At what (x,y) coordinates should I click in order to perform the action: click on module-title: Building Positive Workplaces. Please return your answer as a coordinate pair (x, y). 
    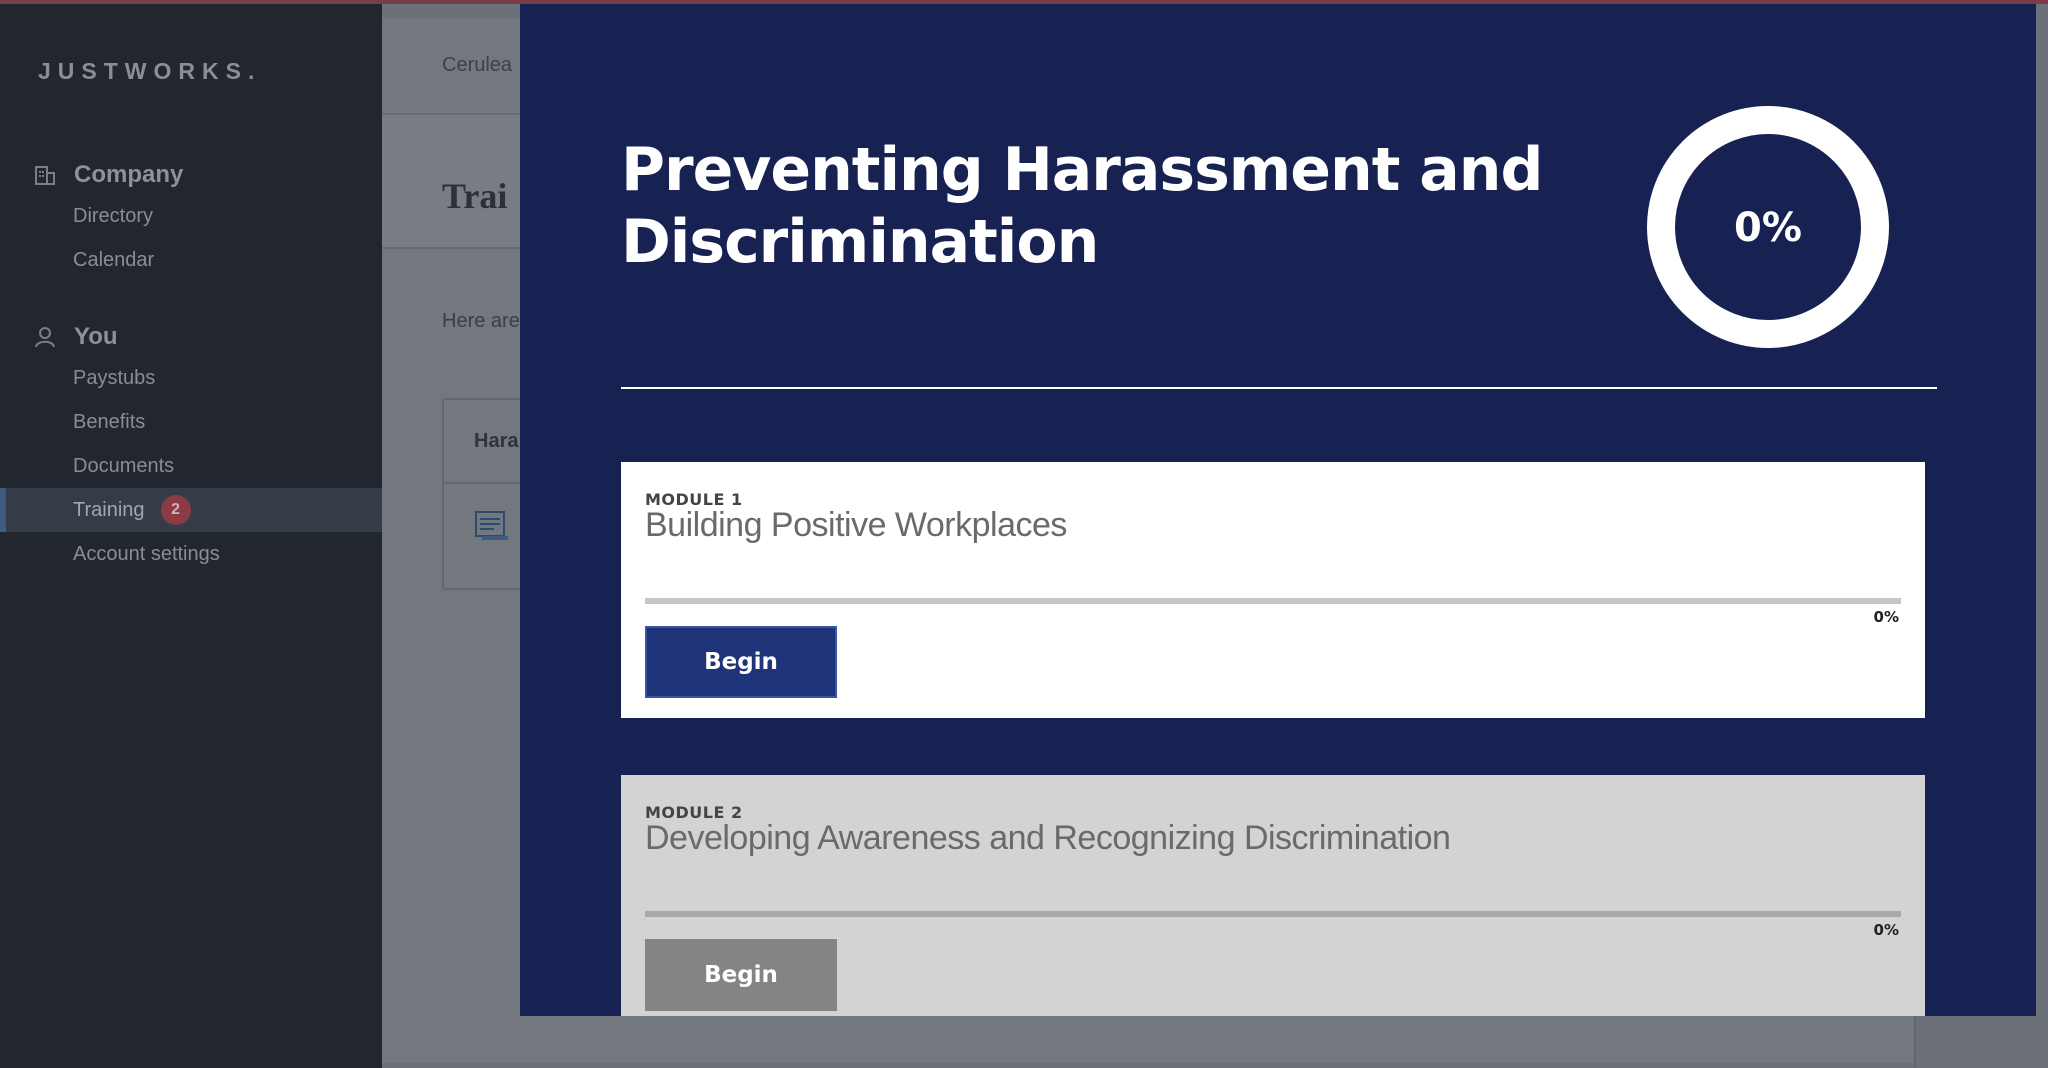
    Looking at the image, I should click on (856, 525).